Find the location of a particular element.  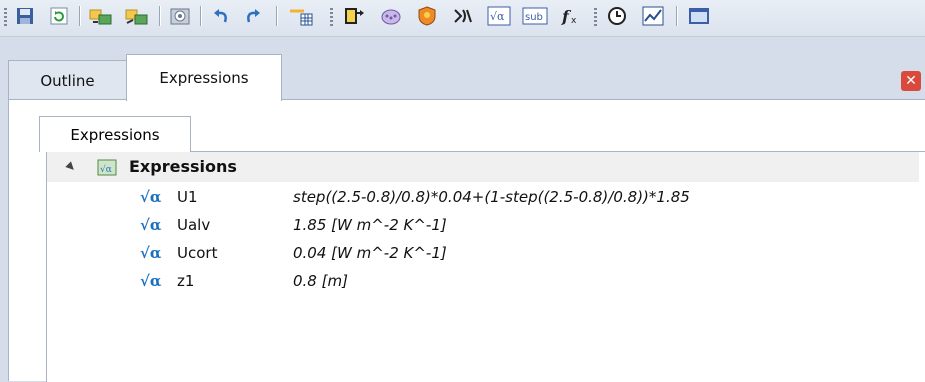

expression-name: z1 is located at coordinates (186, 281).